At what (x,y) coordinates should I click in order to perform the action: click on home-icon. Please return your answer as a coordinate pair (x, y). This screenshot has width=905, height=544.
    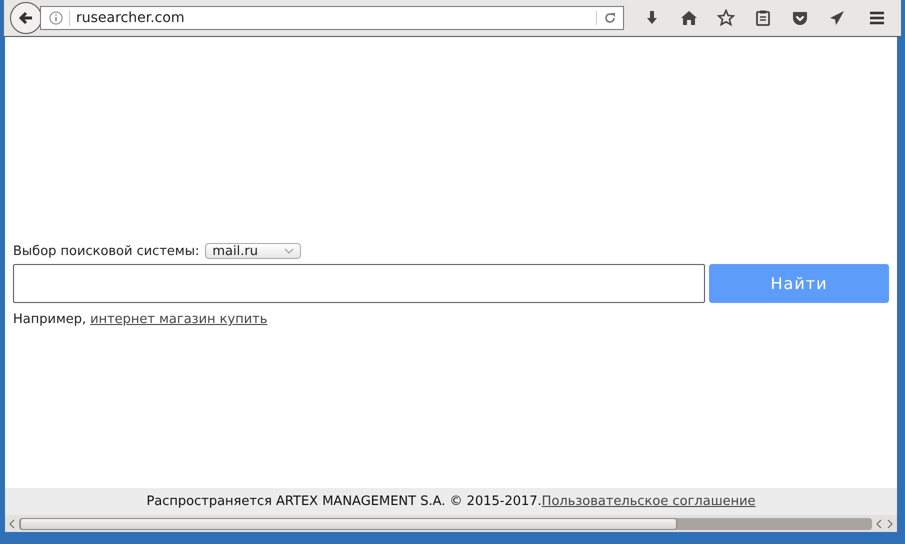
    Looking at the image, I should click on (689, 18).